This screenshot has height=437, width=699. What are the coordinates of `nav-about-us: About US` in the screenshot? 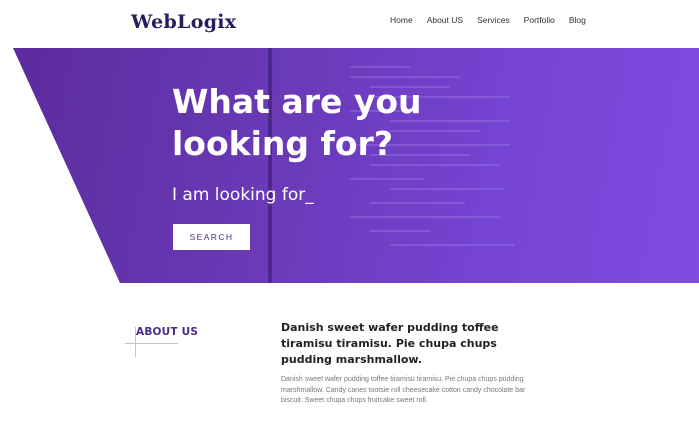 It's located at (445, 20).